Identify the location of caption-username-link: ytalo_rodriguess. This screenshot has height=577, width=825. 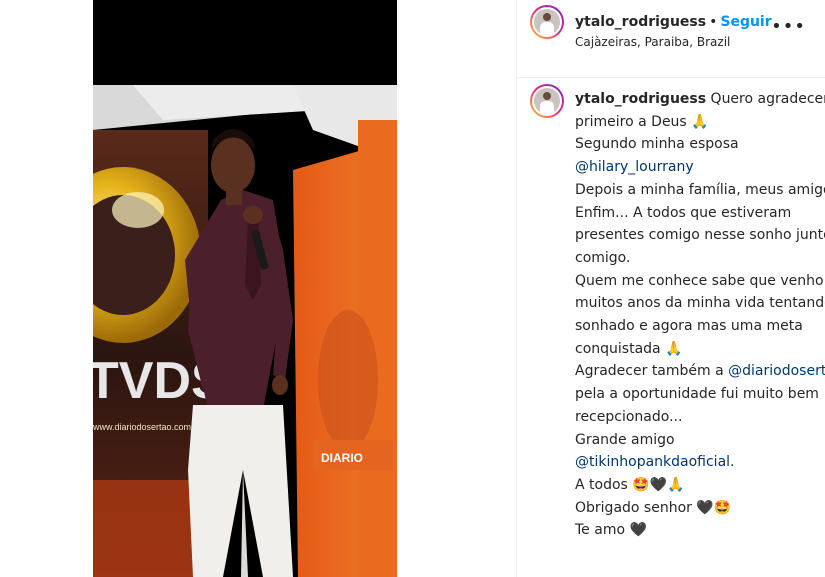
(640, 99).